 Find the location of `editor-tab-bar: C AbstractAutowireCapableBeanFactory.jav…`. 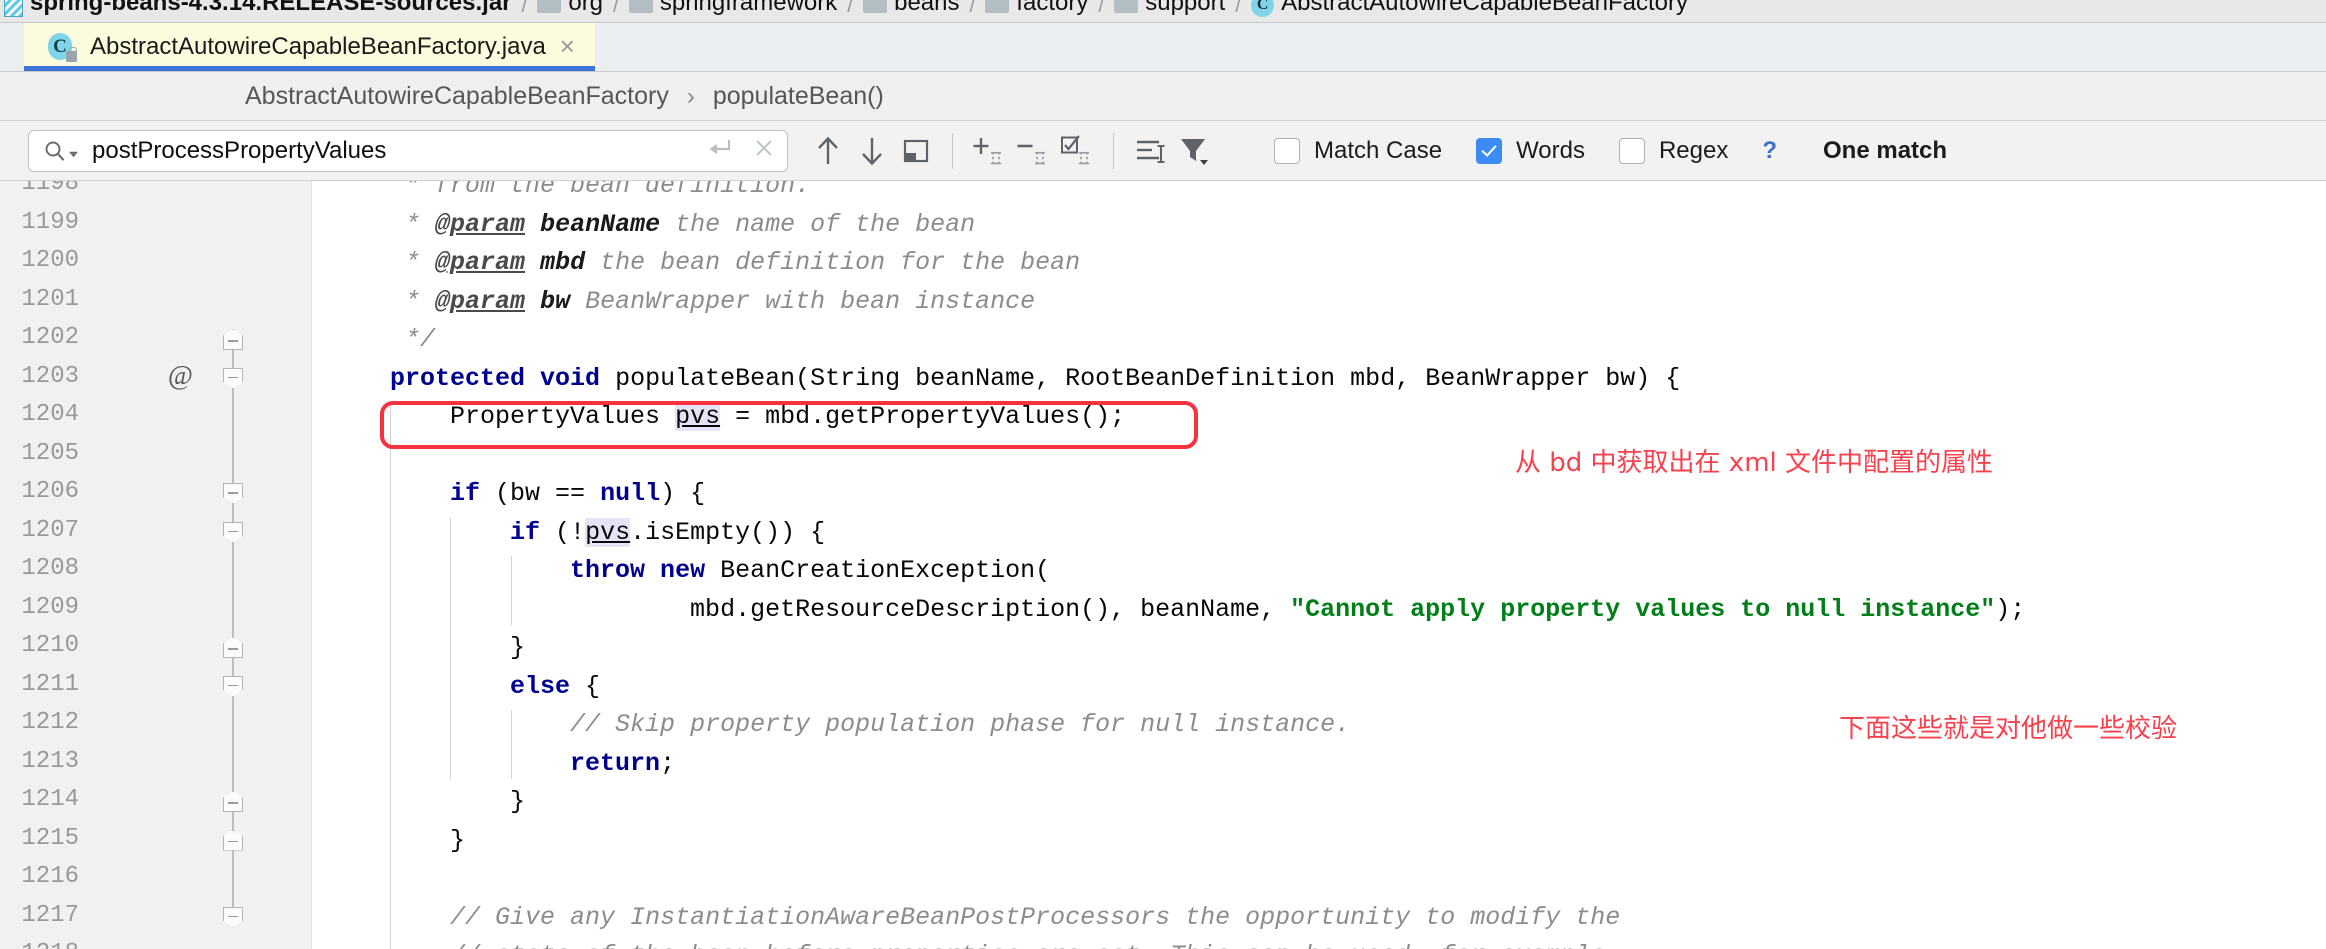

editor-tab-bar: C AbstractAutowireCapableBeanFactory.jav… is located at coordinates (1163, 47).